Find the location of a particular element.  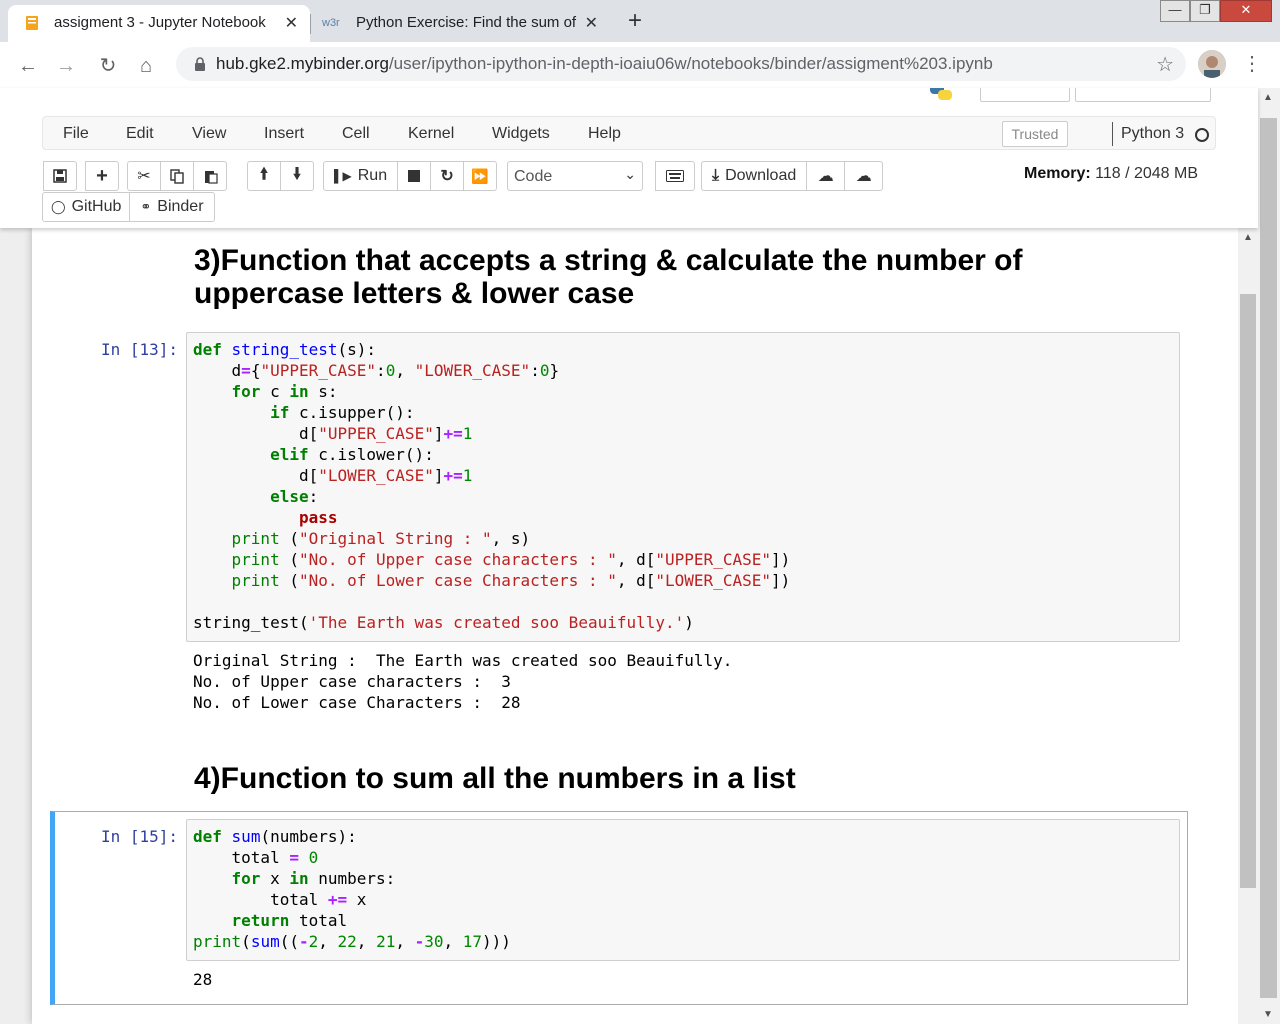

move-group: 🠙 🠛 is located at coordinates (280, 176).